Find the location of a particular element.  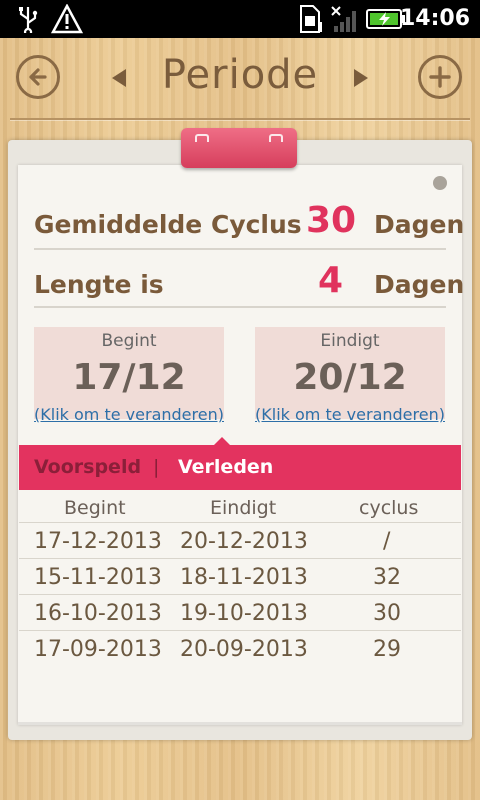

avg-cycle-value: 30 is located at coordinates (331, 220).